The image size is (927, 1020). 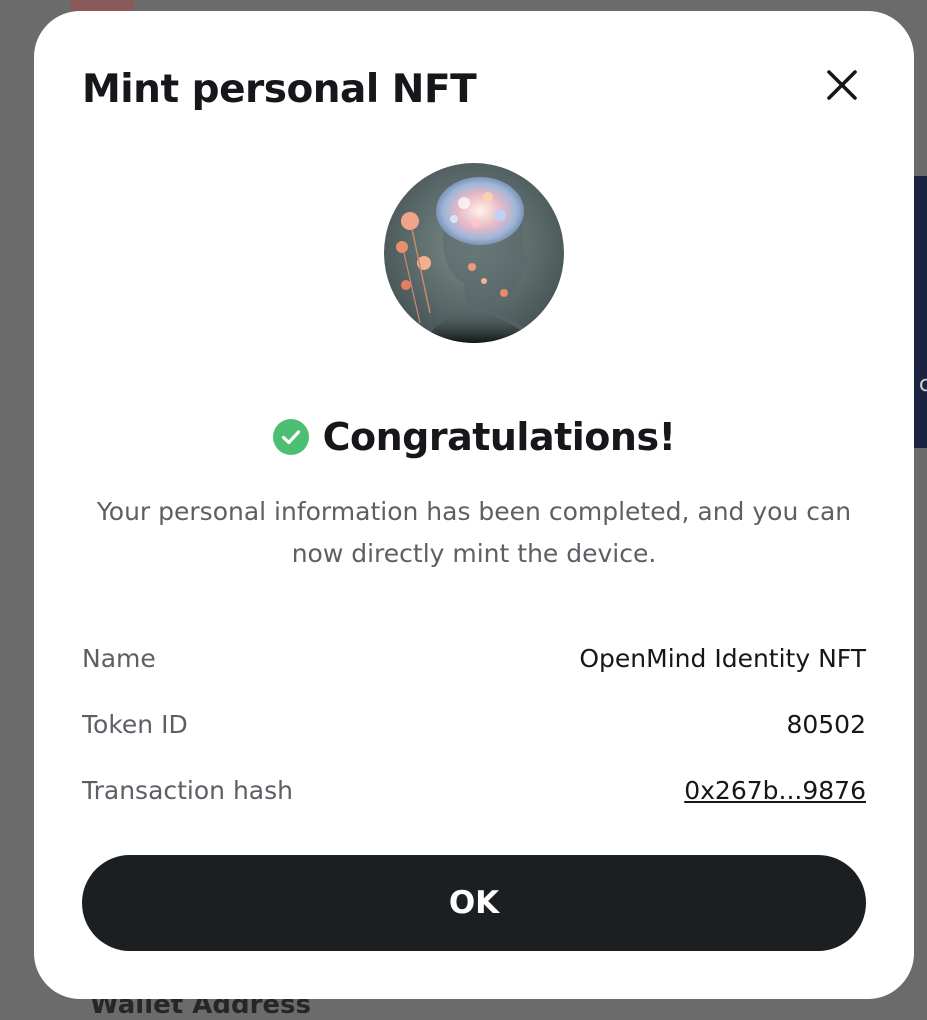 What do you see at coordinates (920, 312) in the screenshot?
I see `background-panel` at bounding box center [920, 312].